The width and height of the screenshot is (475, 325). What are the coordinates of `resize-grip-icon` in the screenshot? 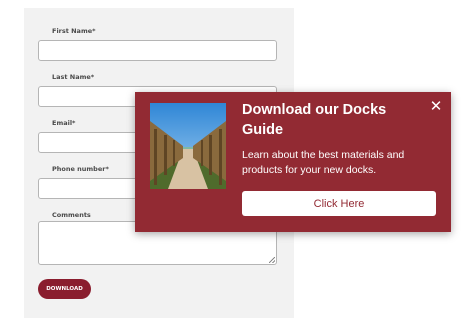 It's located at (272, 260).